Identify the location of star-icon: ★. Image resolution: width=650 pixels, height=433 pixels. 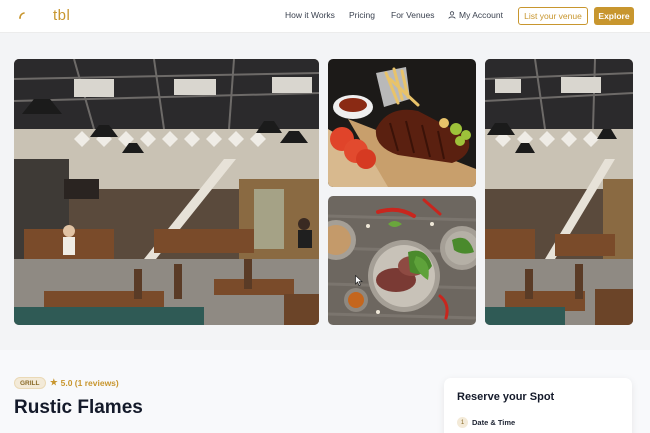
(54, 382).